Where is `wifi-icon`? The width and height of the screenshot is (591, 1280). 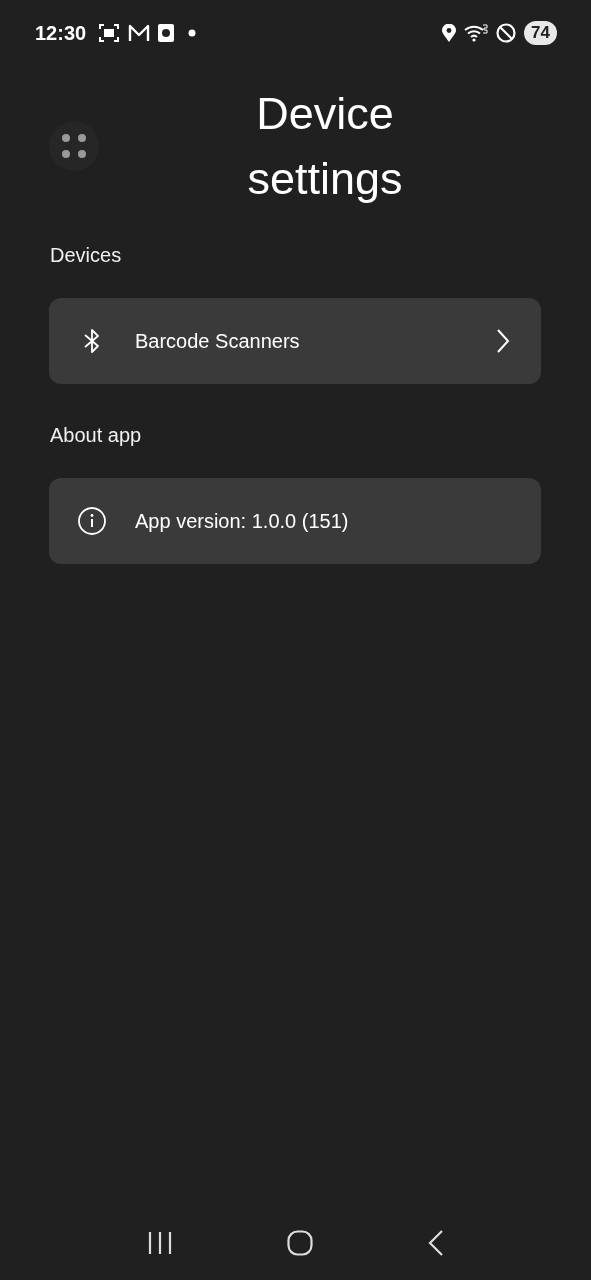
wifi-icon is located at coordinates (476, 33).